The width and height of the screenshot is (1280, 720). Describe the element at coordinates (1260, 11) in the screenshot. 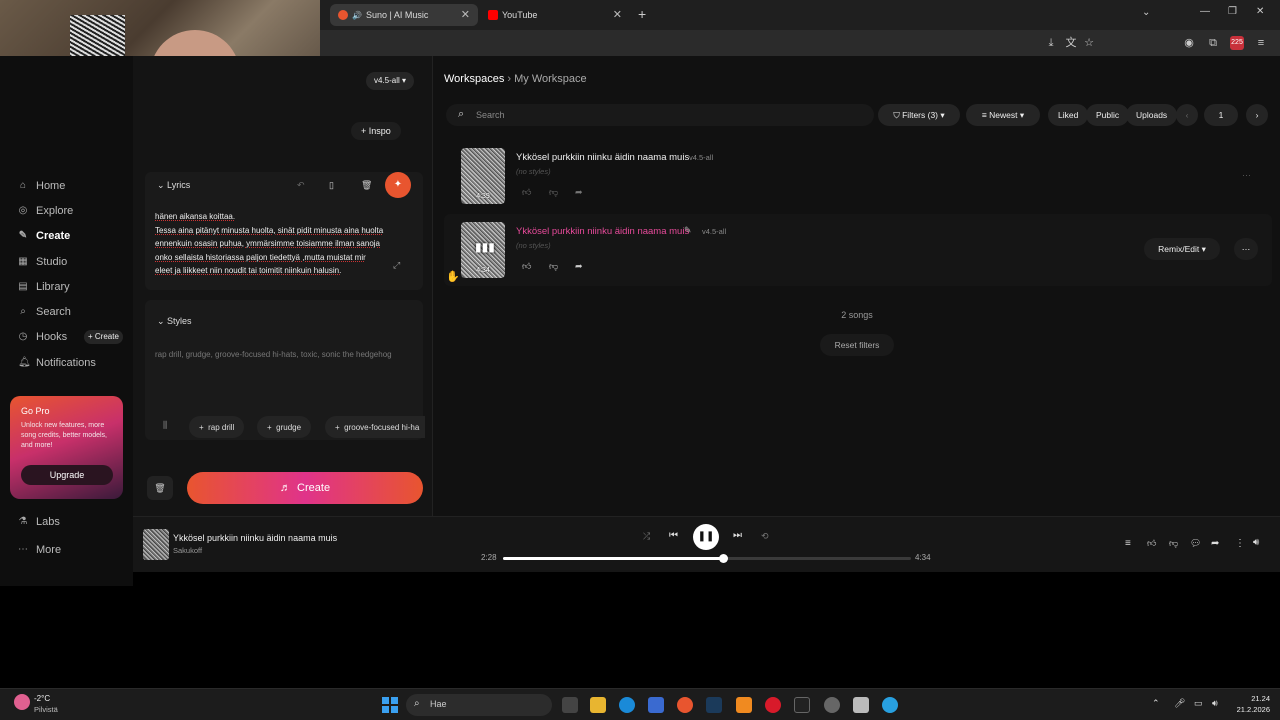

I see `close-window-icon: ✕` at that location.